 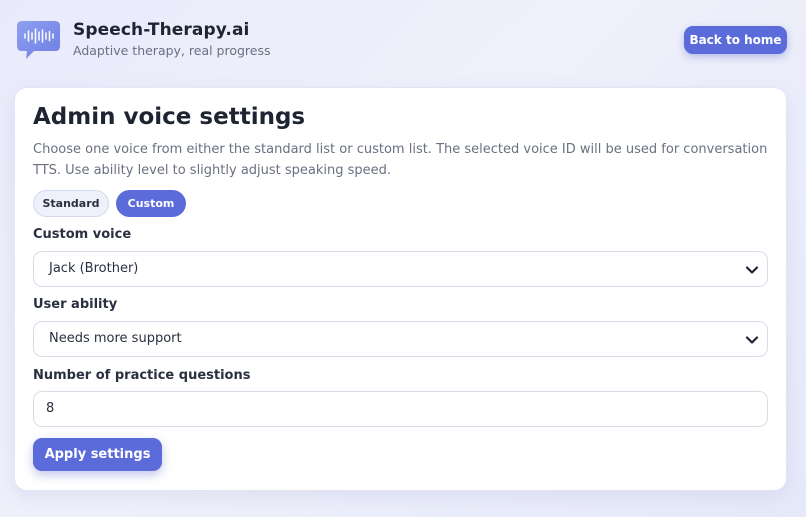 I want to click on apply-settings-button: Apply settings, so click(x=97, y=454).